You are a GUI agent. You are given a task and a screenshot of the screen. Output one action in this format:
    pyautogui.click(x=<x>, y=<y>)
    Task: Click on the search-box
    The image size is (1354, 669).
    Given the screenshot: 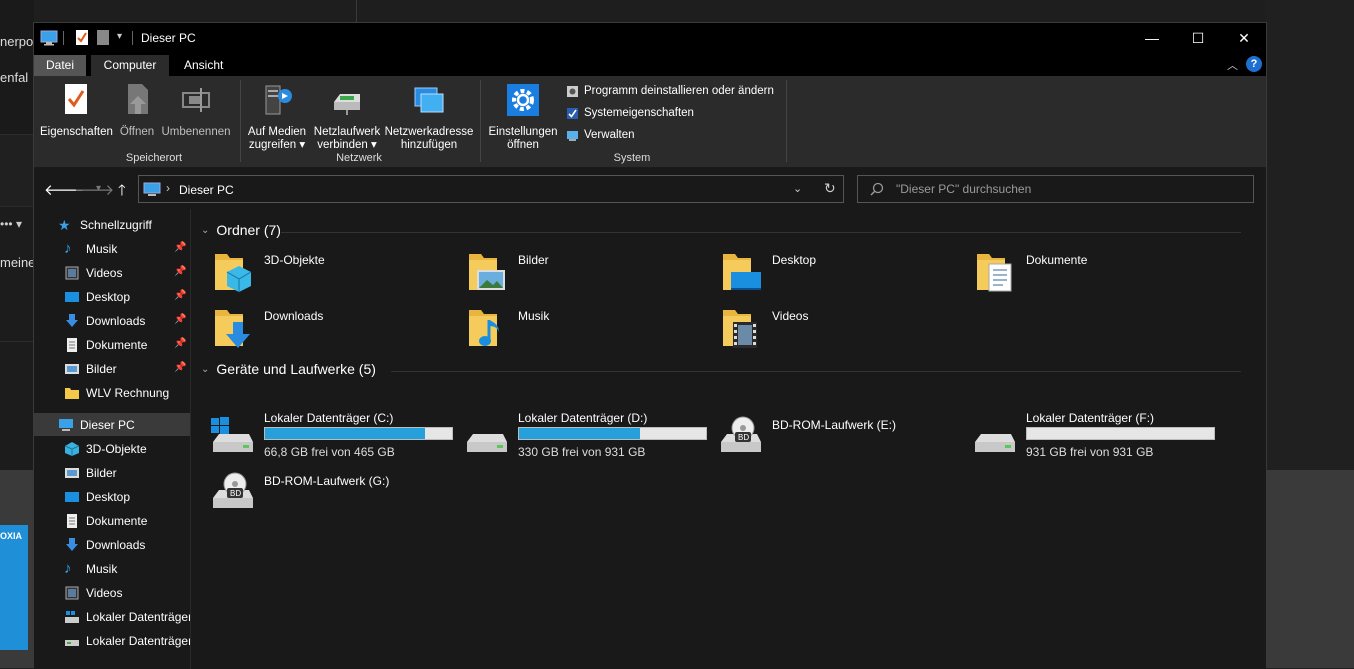 What is the action you would take?
    pyautogui.click(x=1055, y=189)
    